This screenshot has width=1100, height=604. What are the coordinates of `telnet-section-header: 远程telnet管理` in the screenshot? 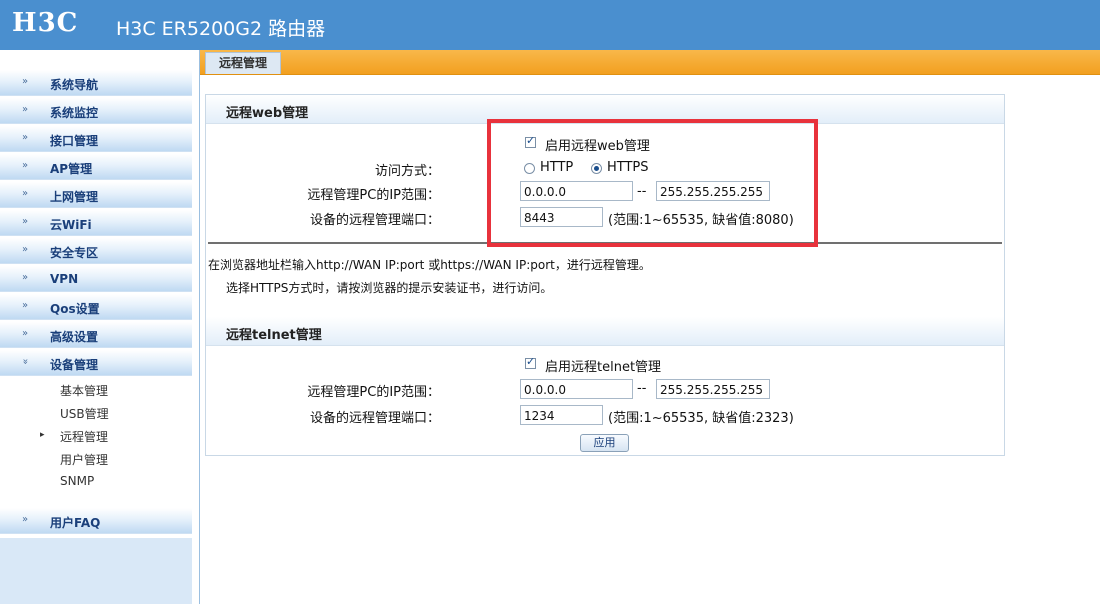 It's located at (605, 331).